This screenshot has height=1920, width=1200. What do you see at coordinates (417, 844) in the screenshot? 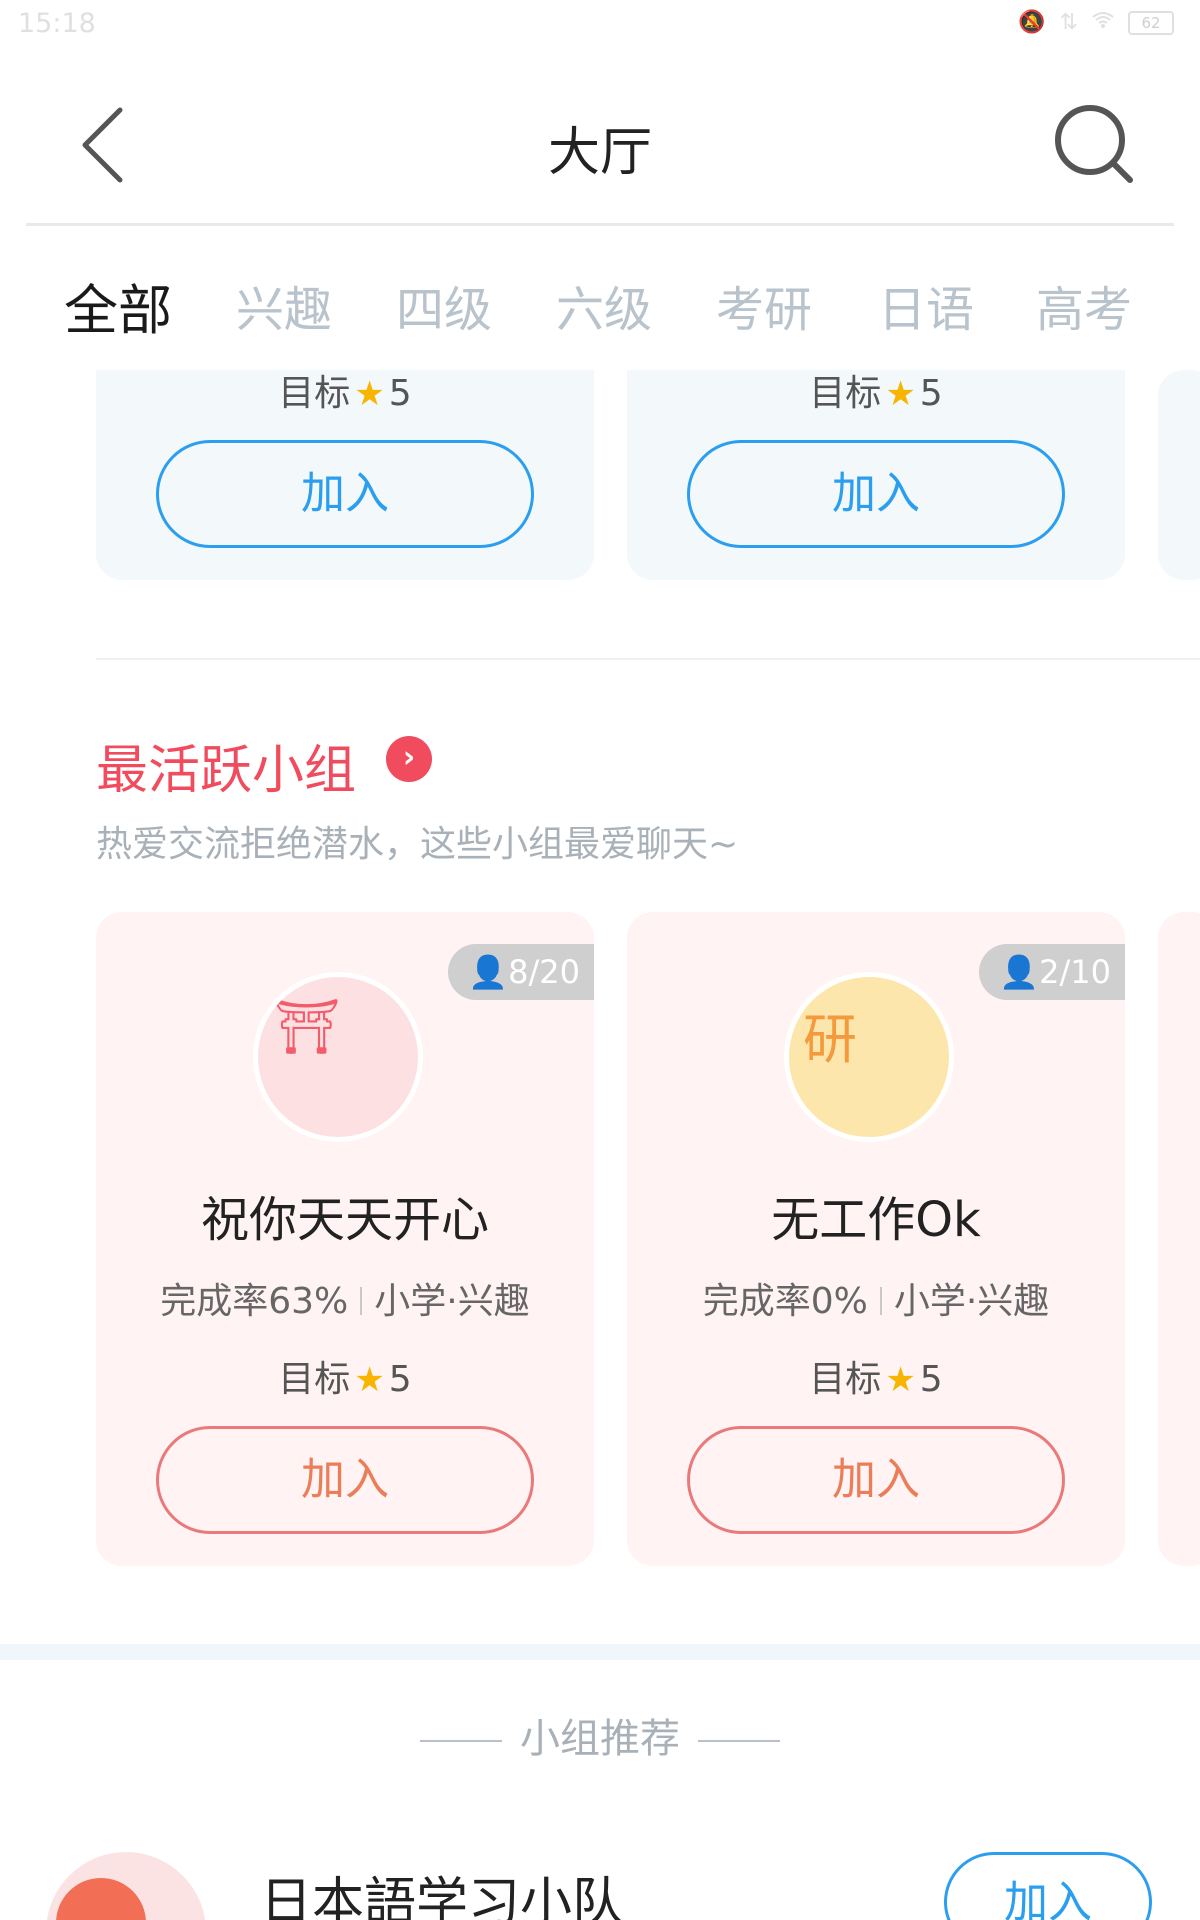
I see `section-subtitle: 热爱交流拒绝潜水，这些小组最爱聊天~` at bounding box center [417, 844].